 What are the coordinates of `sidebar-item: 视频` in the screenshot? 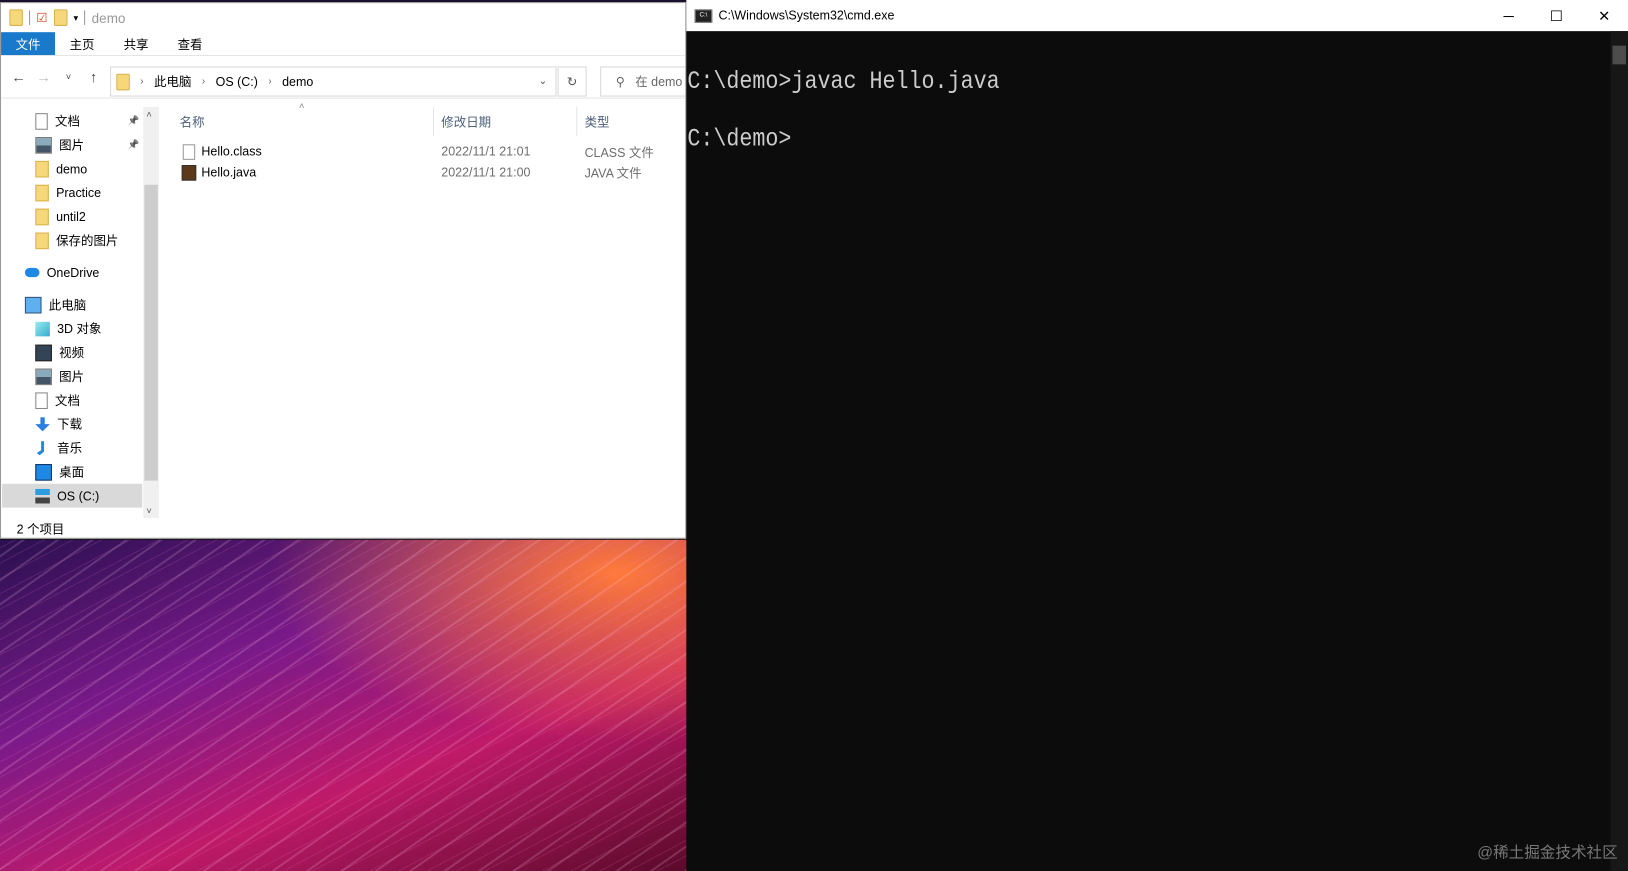 It's located at (72, 352).